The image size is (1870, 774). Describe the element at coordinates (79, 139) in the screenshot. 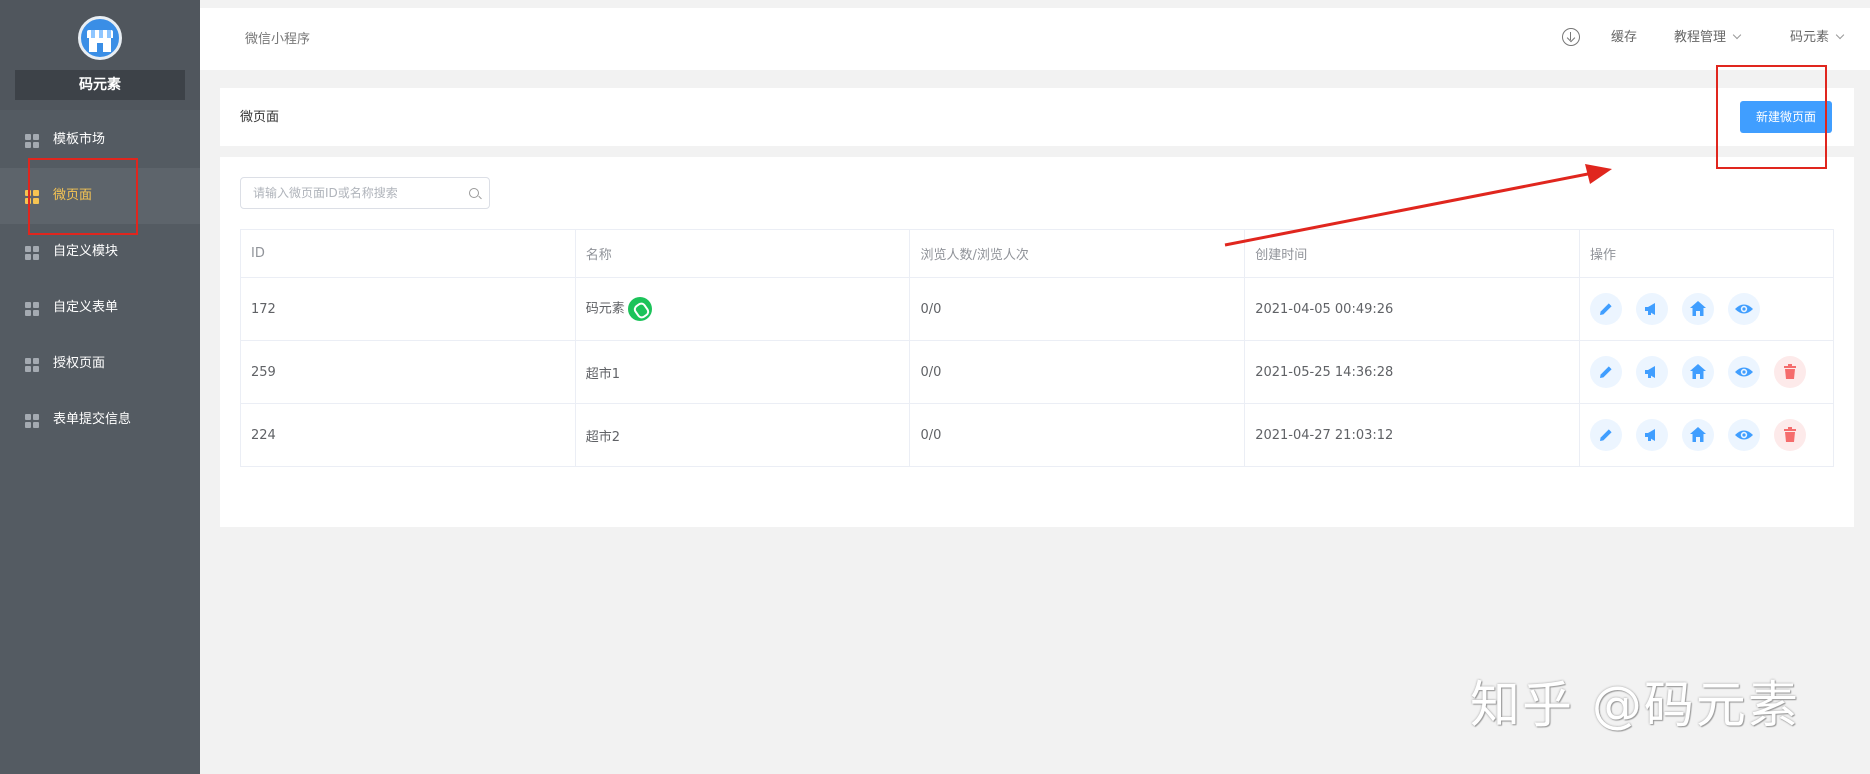

I see `sidebar-item-label: 模板市场` at that location.